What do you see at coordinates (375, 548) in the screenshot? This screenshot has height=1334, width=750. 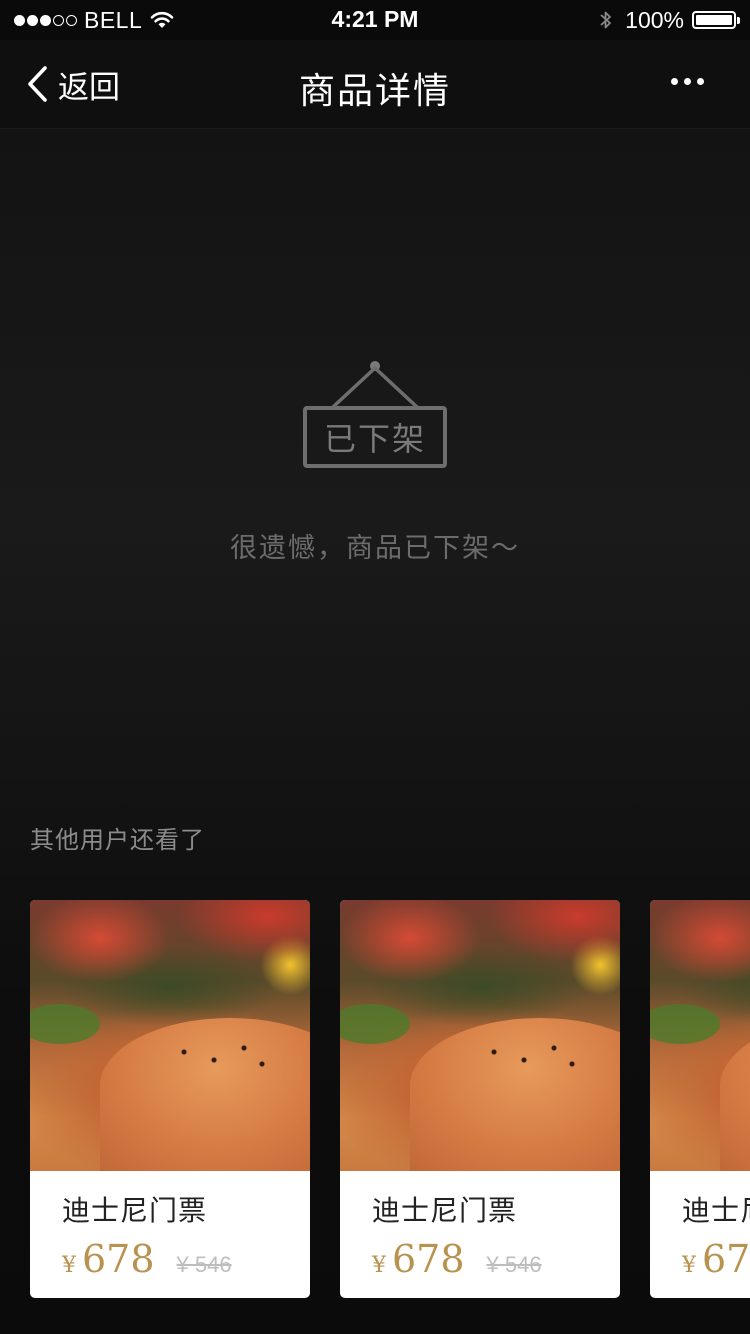 I see `empty-state-message: 很遗憾，商品已下架～` at bounding box center [375, 548].